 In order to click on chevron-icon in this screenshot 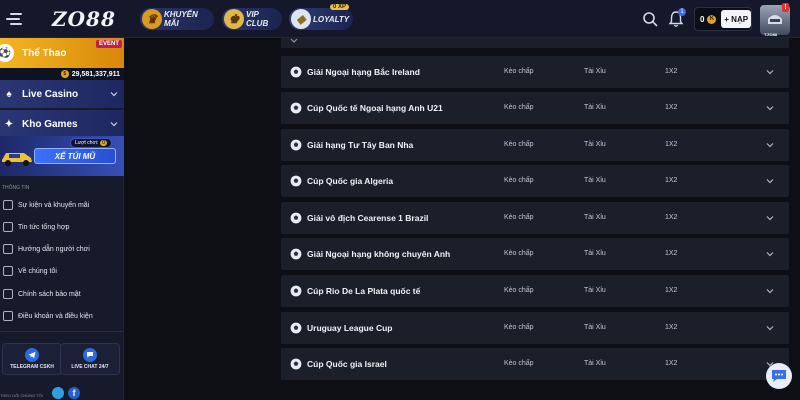, I will do `click(294, 40)`.